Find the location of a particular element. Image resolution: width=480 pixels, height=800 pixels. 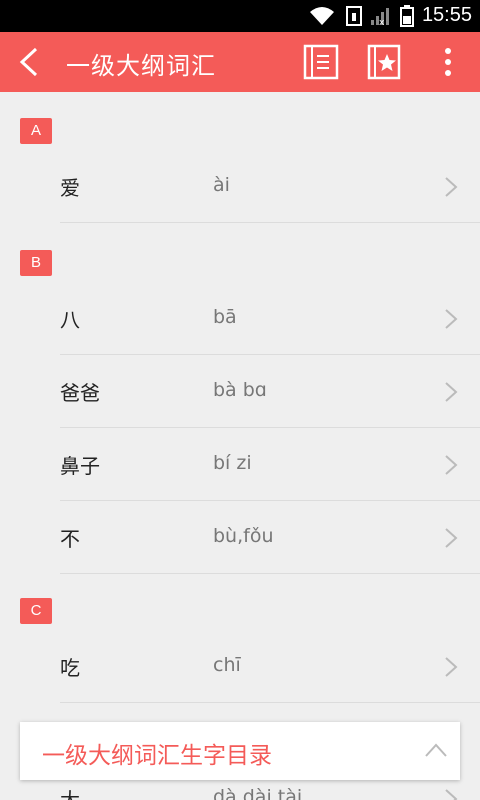

back-arrow-icon is located at coordinates (30, 62).